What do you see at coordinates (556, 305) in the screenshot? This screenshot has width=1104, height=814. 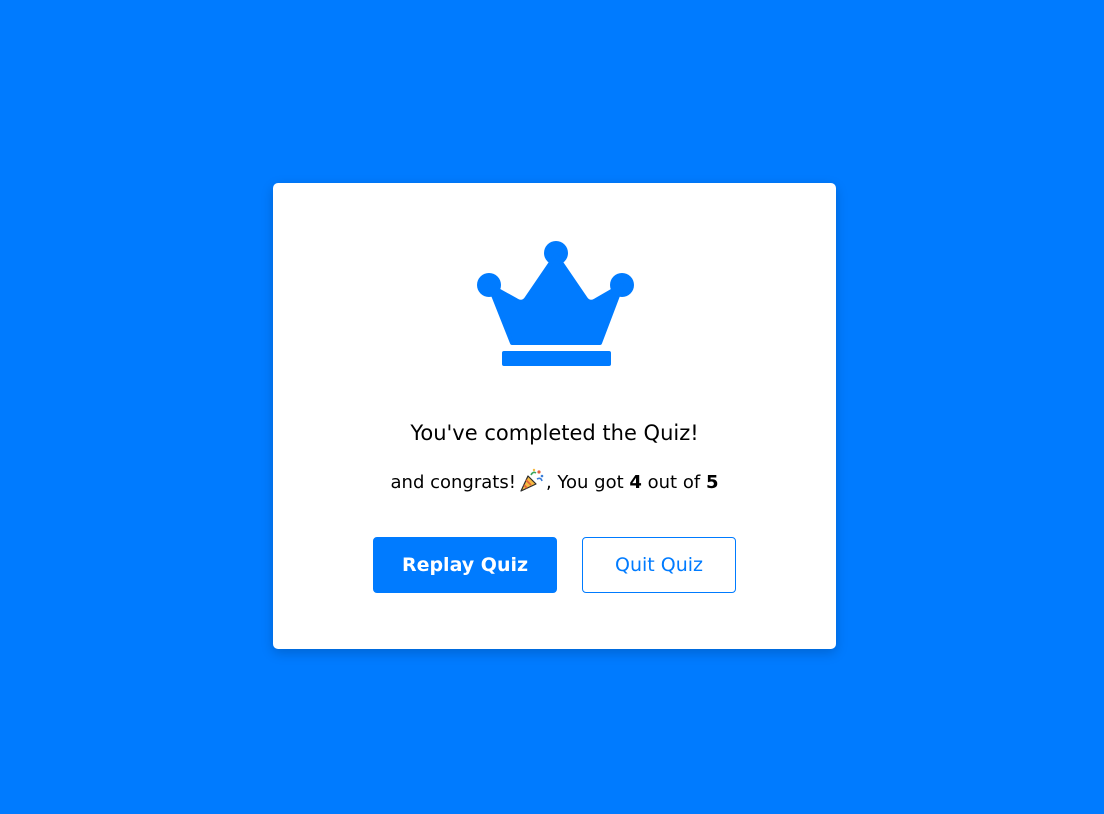 I see `crown-icon` at bounding box center [556, 305].